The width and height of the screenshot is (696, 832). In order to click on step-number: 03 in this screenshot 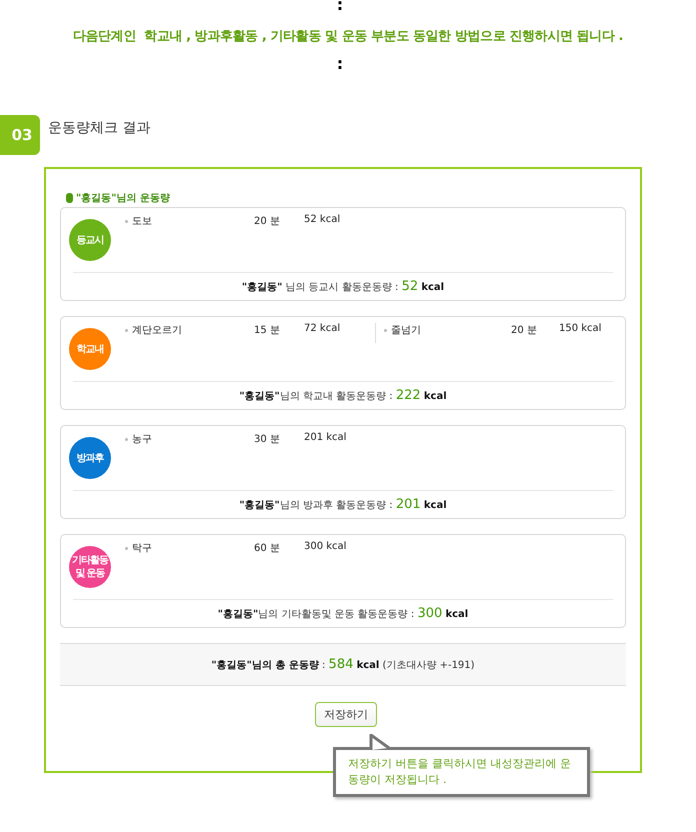, I will do `click(20, 135)`.